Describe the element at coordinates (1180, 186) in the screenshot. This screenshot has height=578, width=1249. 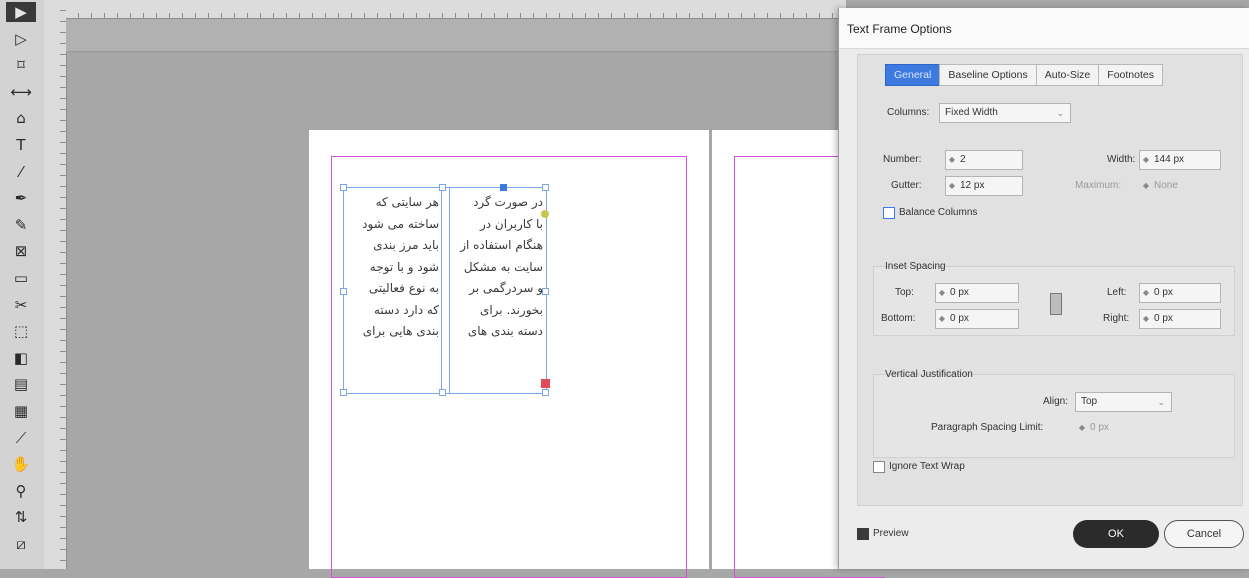
I see `maximum-field: ◆ None` at that location.